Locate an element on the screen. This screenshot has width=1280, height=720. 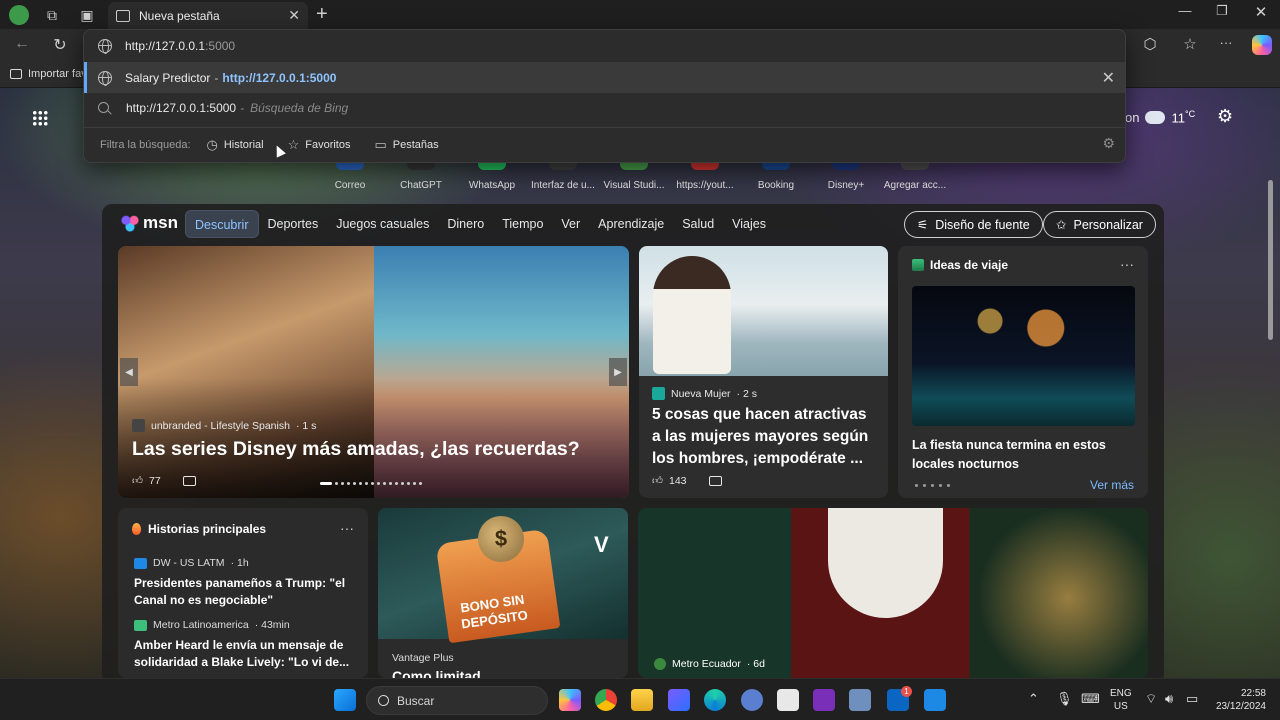
weather-widget: on 11°C is located at coordinates (1160, 114).